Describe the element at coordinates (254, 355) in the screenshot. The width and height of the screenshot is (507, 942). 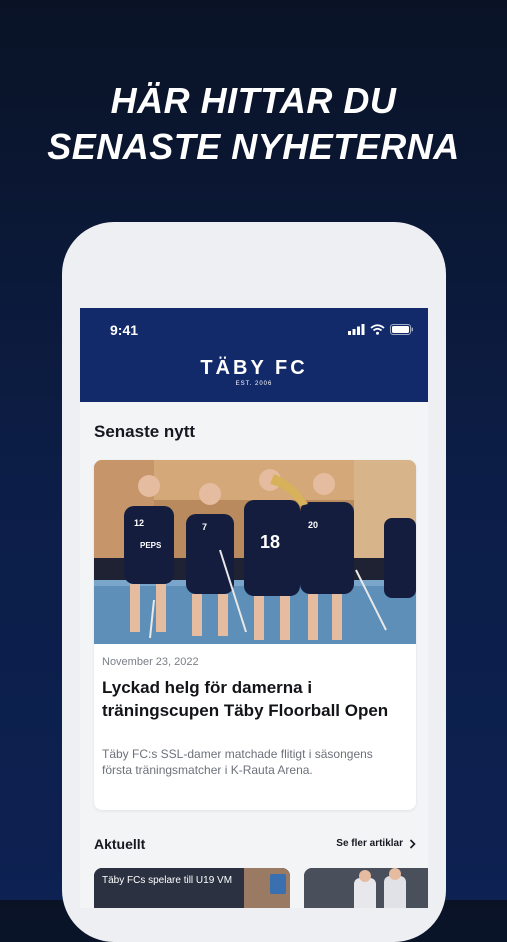
I see `app-header: 9:41 TÄBY FC EST. 2006` at that location.